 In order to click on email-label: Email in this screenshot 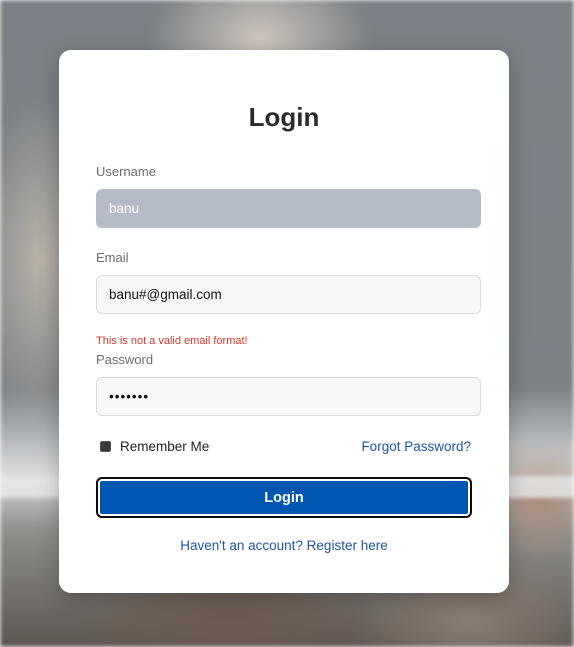, I will do `click(112, 257)`.